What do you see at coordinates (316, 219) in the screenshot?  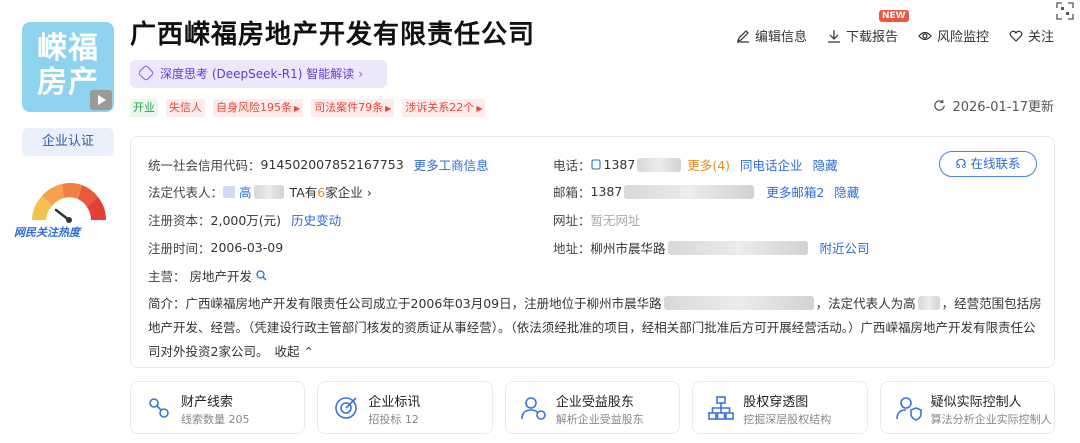 I see `history-change-link: 历史变动` at bounding box center [316, 219].